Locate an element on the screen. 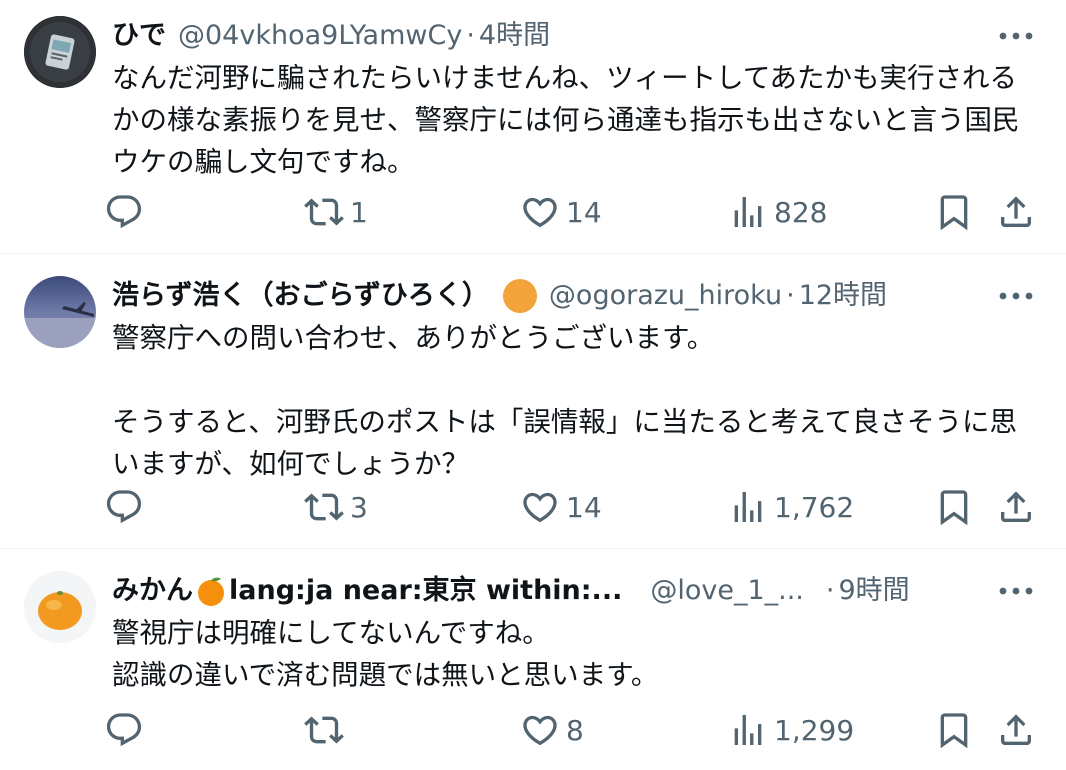 The width and height of the screenshot is (1066, 770). user-handle: @ogorazu_hiroku is located at coordinates (665, 296).